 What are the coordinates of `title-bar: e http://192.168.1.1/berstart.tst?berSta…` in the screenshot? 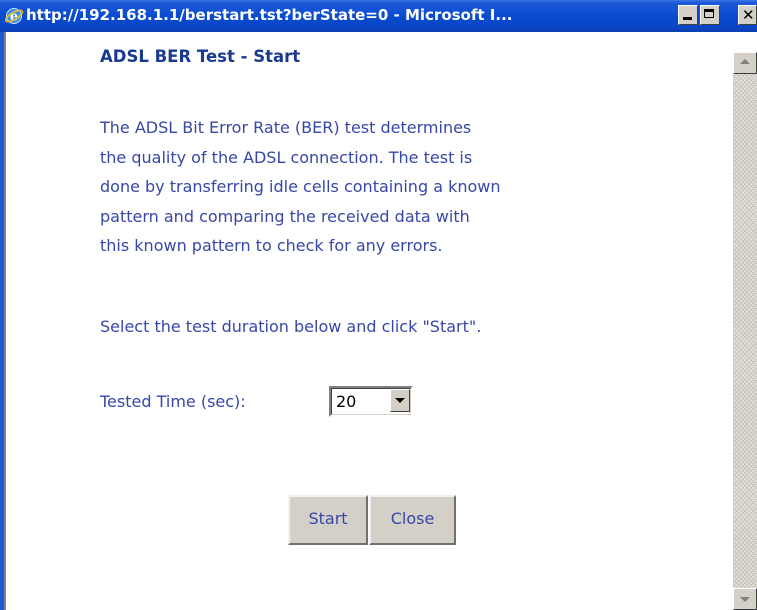 It's located at (378, 16).